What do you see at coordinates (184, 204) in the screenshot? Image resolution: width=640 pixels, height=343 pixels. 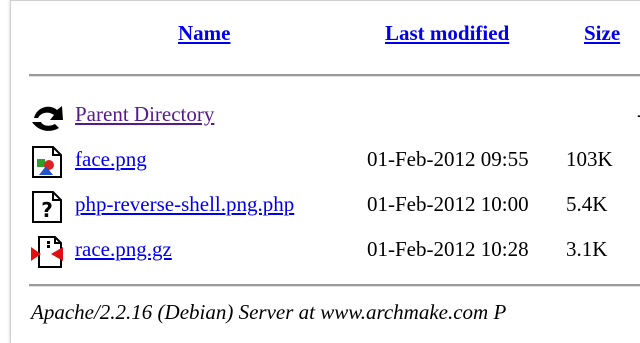 I see `file-link: php-reverse-shell.png.php` at bounding box center [184, 204].